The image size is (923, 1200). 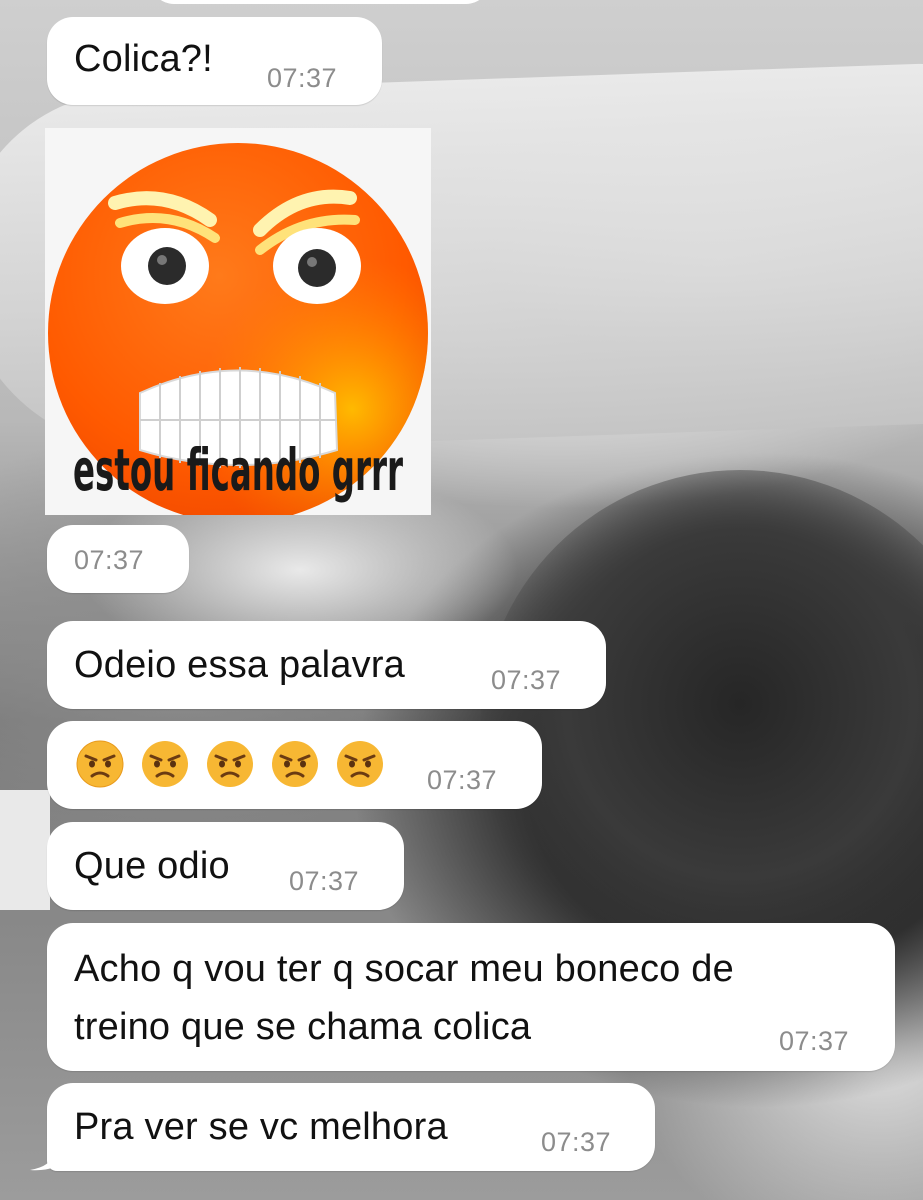 What do you see at coordinates (404, 969) in the screenshot?
I see `message-text-line-1: Acho q vou ter q socar meu boneco de` at bounding box center [404, 969].